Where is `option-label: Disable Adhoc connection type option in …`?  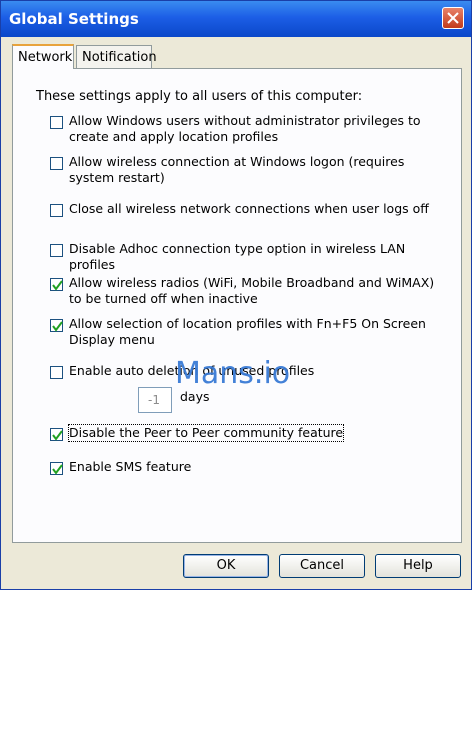 option-label: Disable Adhoc connection type option in … is located at coordinates (237, 256).